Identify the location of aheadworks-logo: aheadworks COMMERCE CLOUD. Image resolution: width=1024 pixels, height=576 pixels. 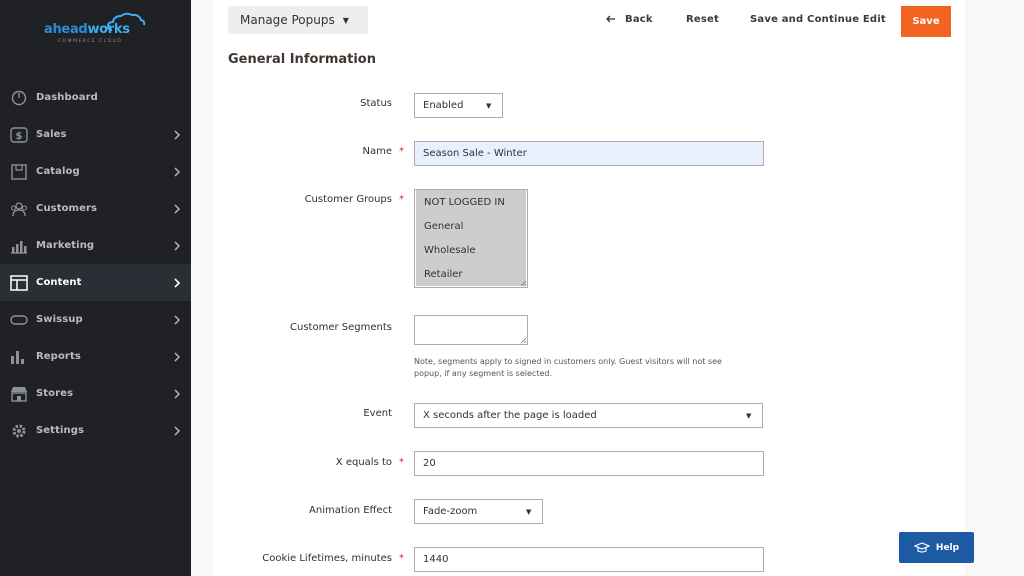
(96, 29).